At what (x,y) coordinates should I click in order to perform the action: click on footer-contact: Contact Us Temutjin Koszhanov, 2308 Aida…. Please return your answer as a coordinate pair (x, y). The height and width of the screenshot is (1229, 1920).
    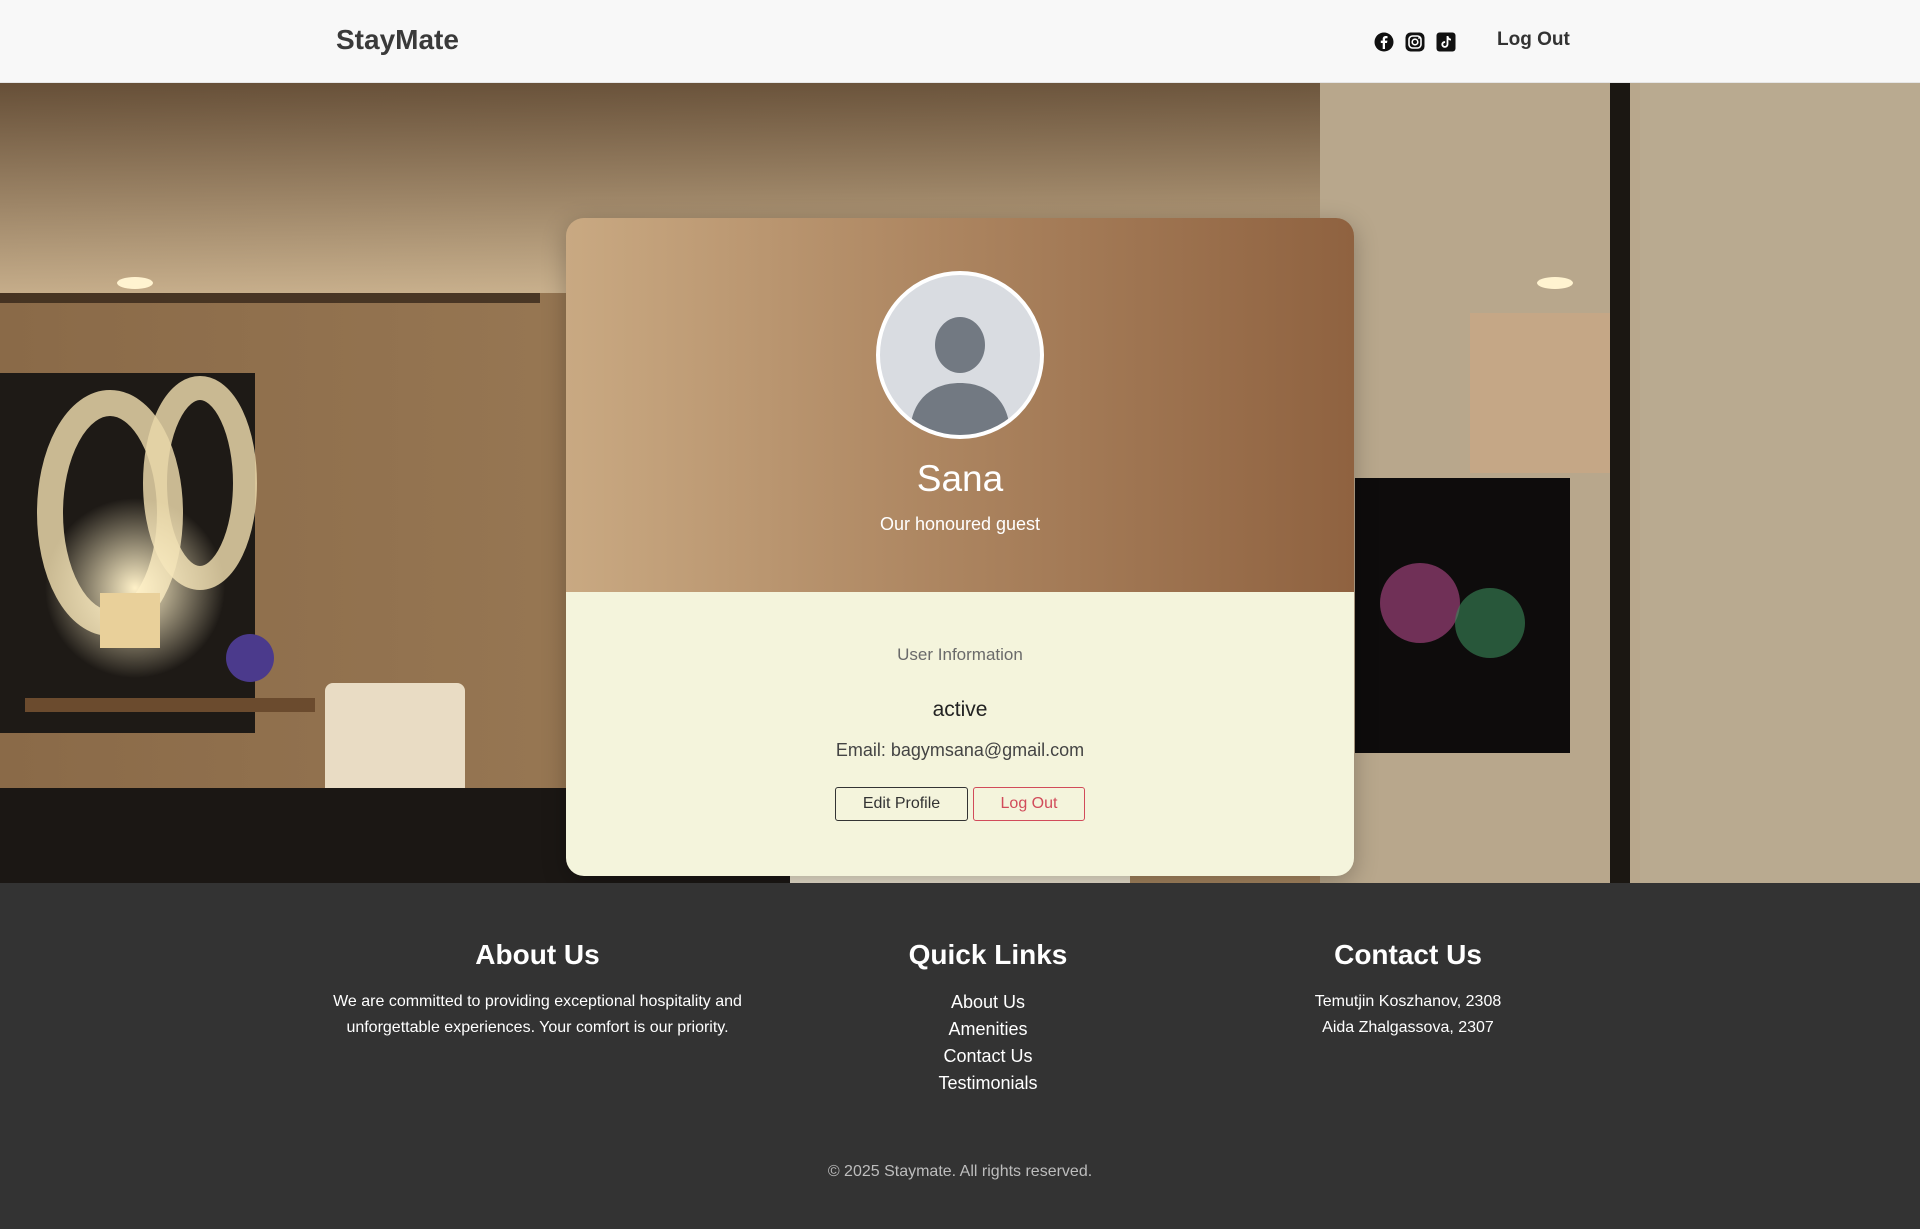
    Looking at the image, I should click on (1408, 990).